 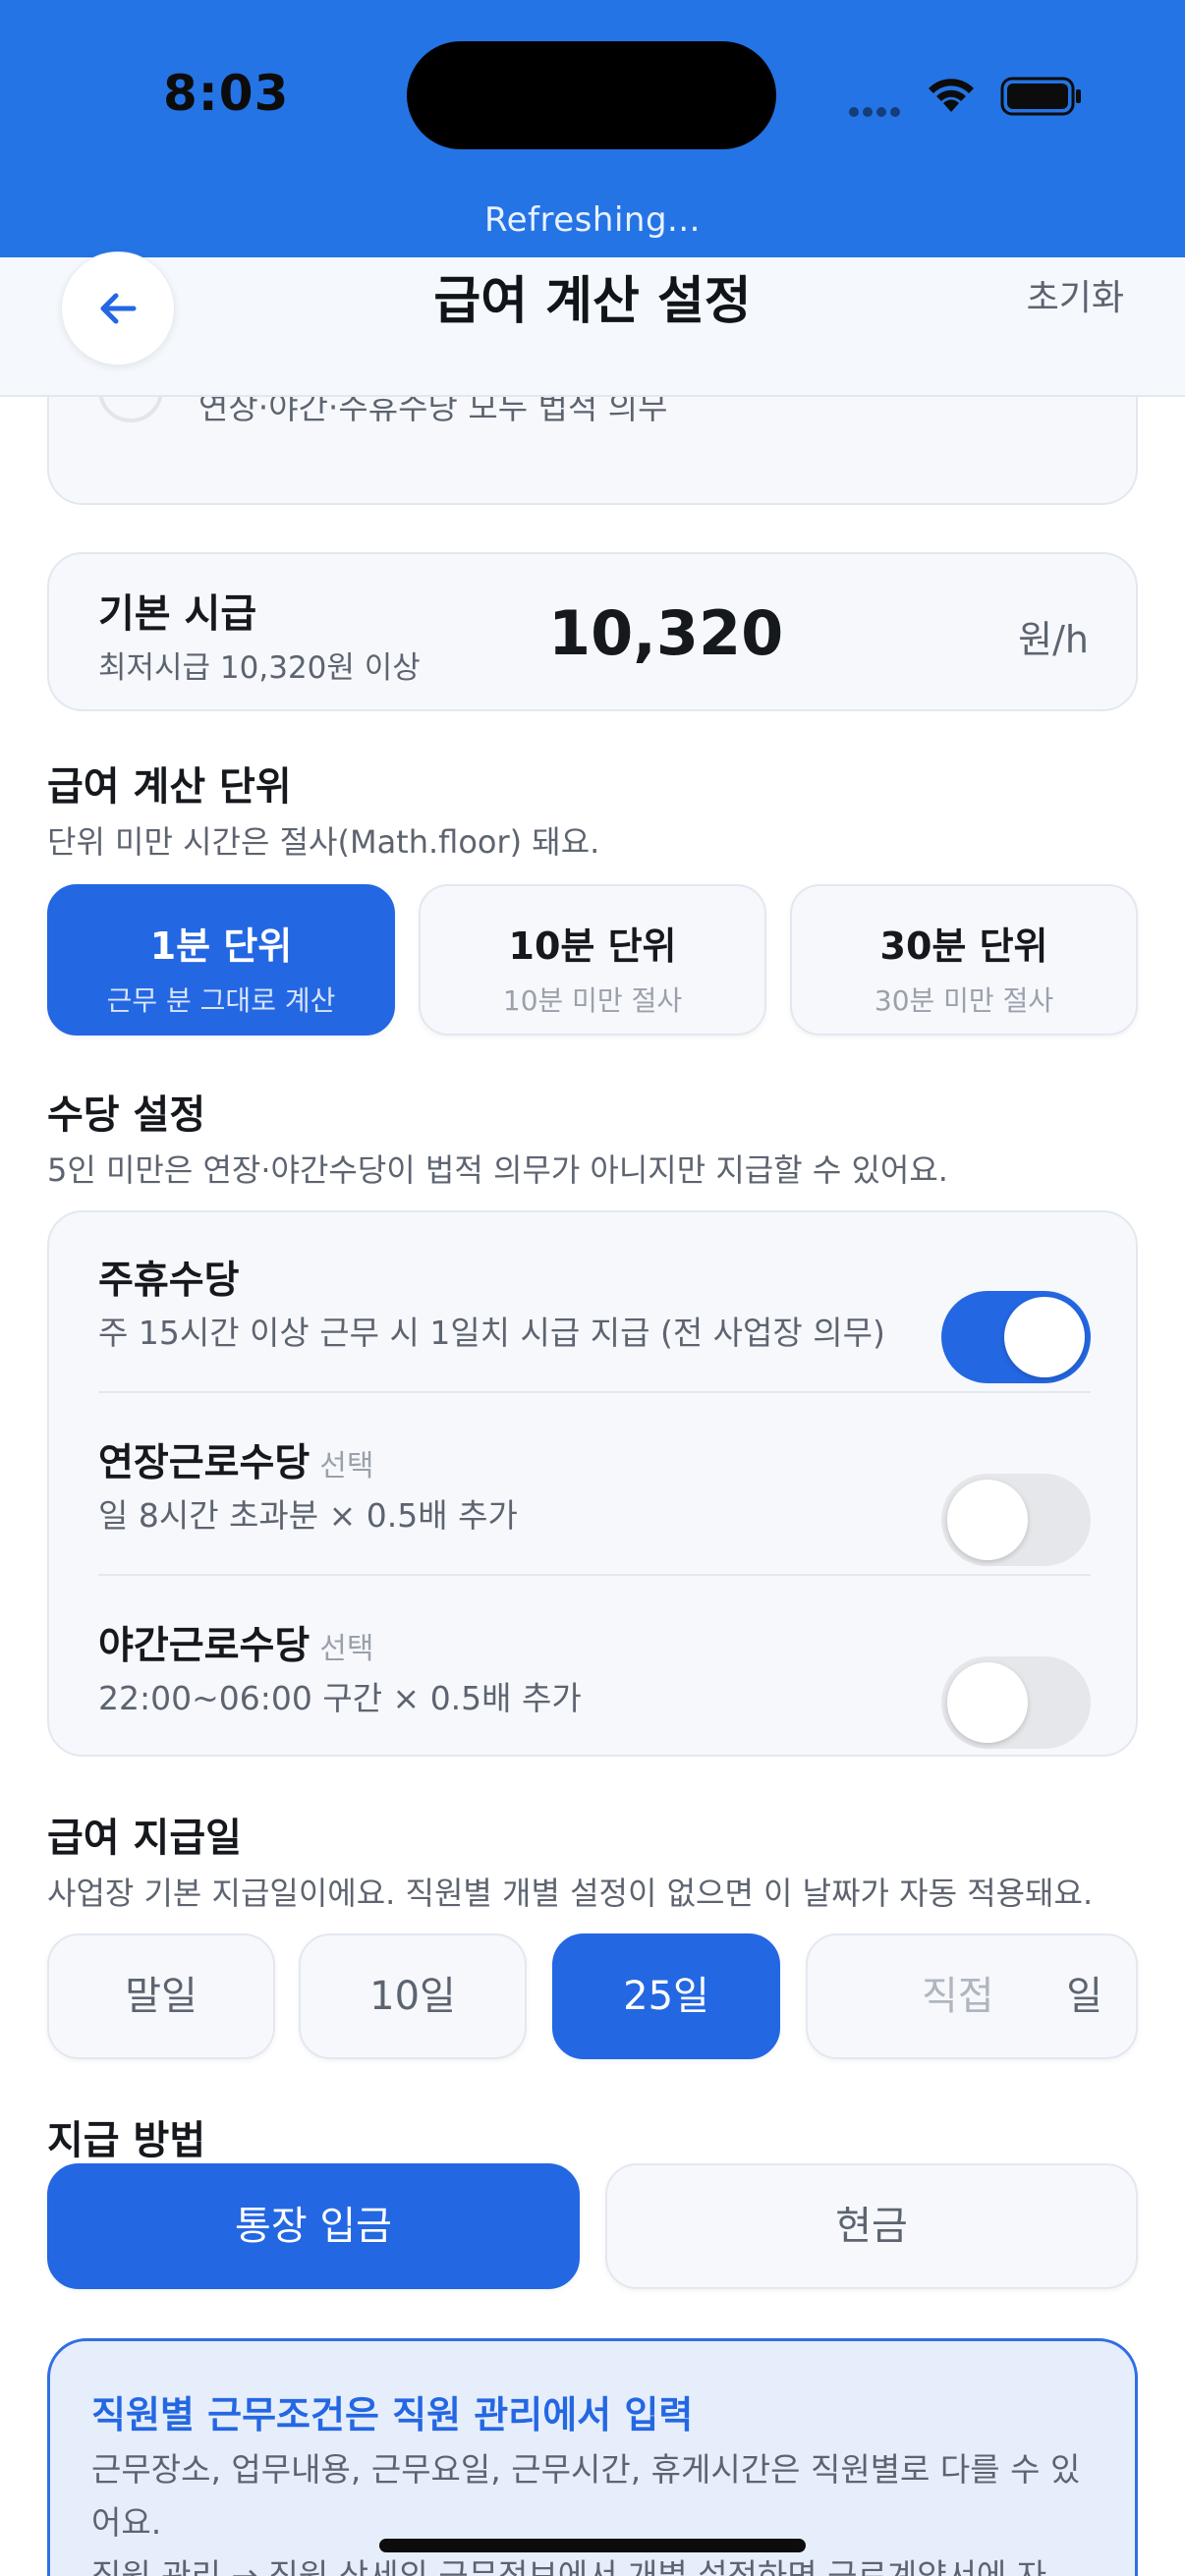 What do you see at coordinates (964, 946) in the screenshot?
I see `unit-option-label: 30분 단위` at bounding box center [964, 946].